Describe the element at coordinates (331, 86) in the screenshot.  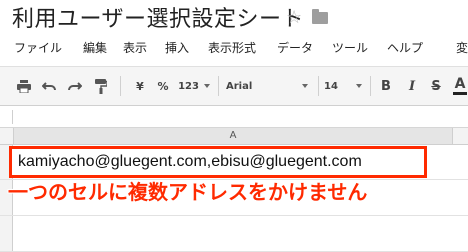
I see `font-size-label: 14` at that location.